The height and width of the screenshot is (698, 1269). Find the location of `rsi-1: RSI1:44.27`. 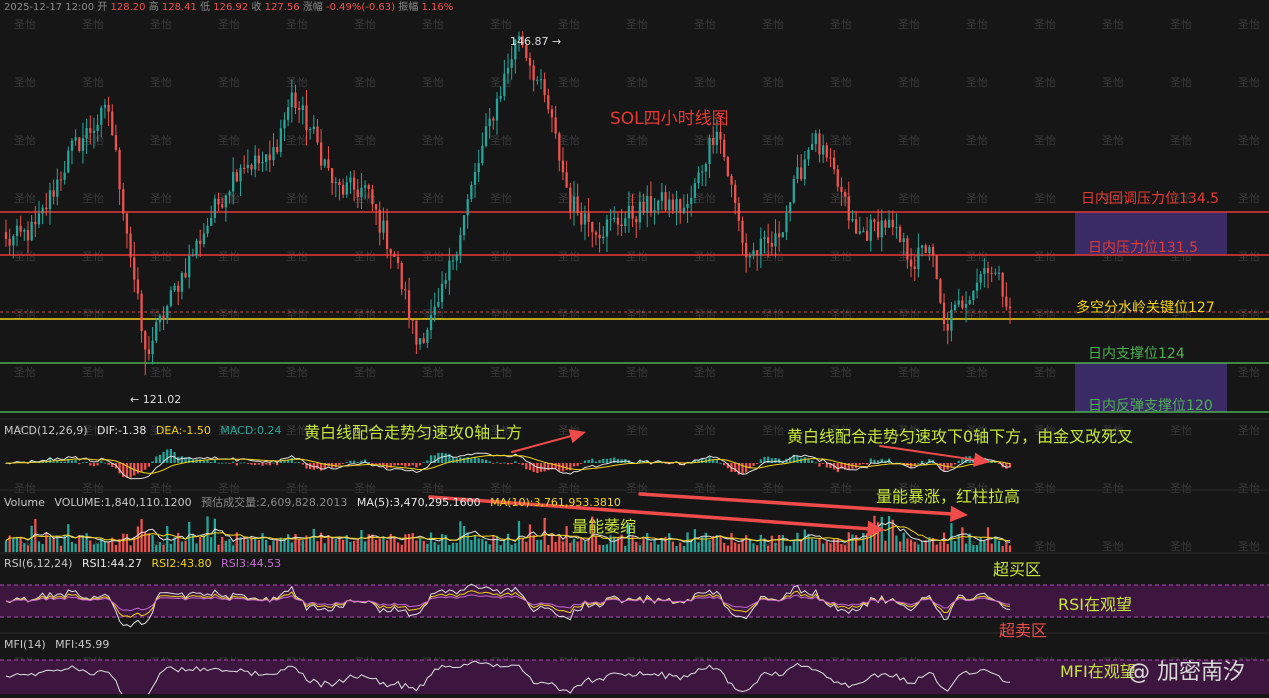

rsi-1: RSI1:44.27 is located at coordinates (112, 563).